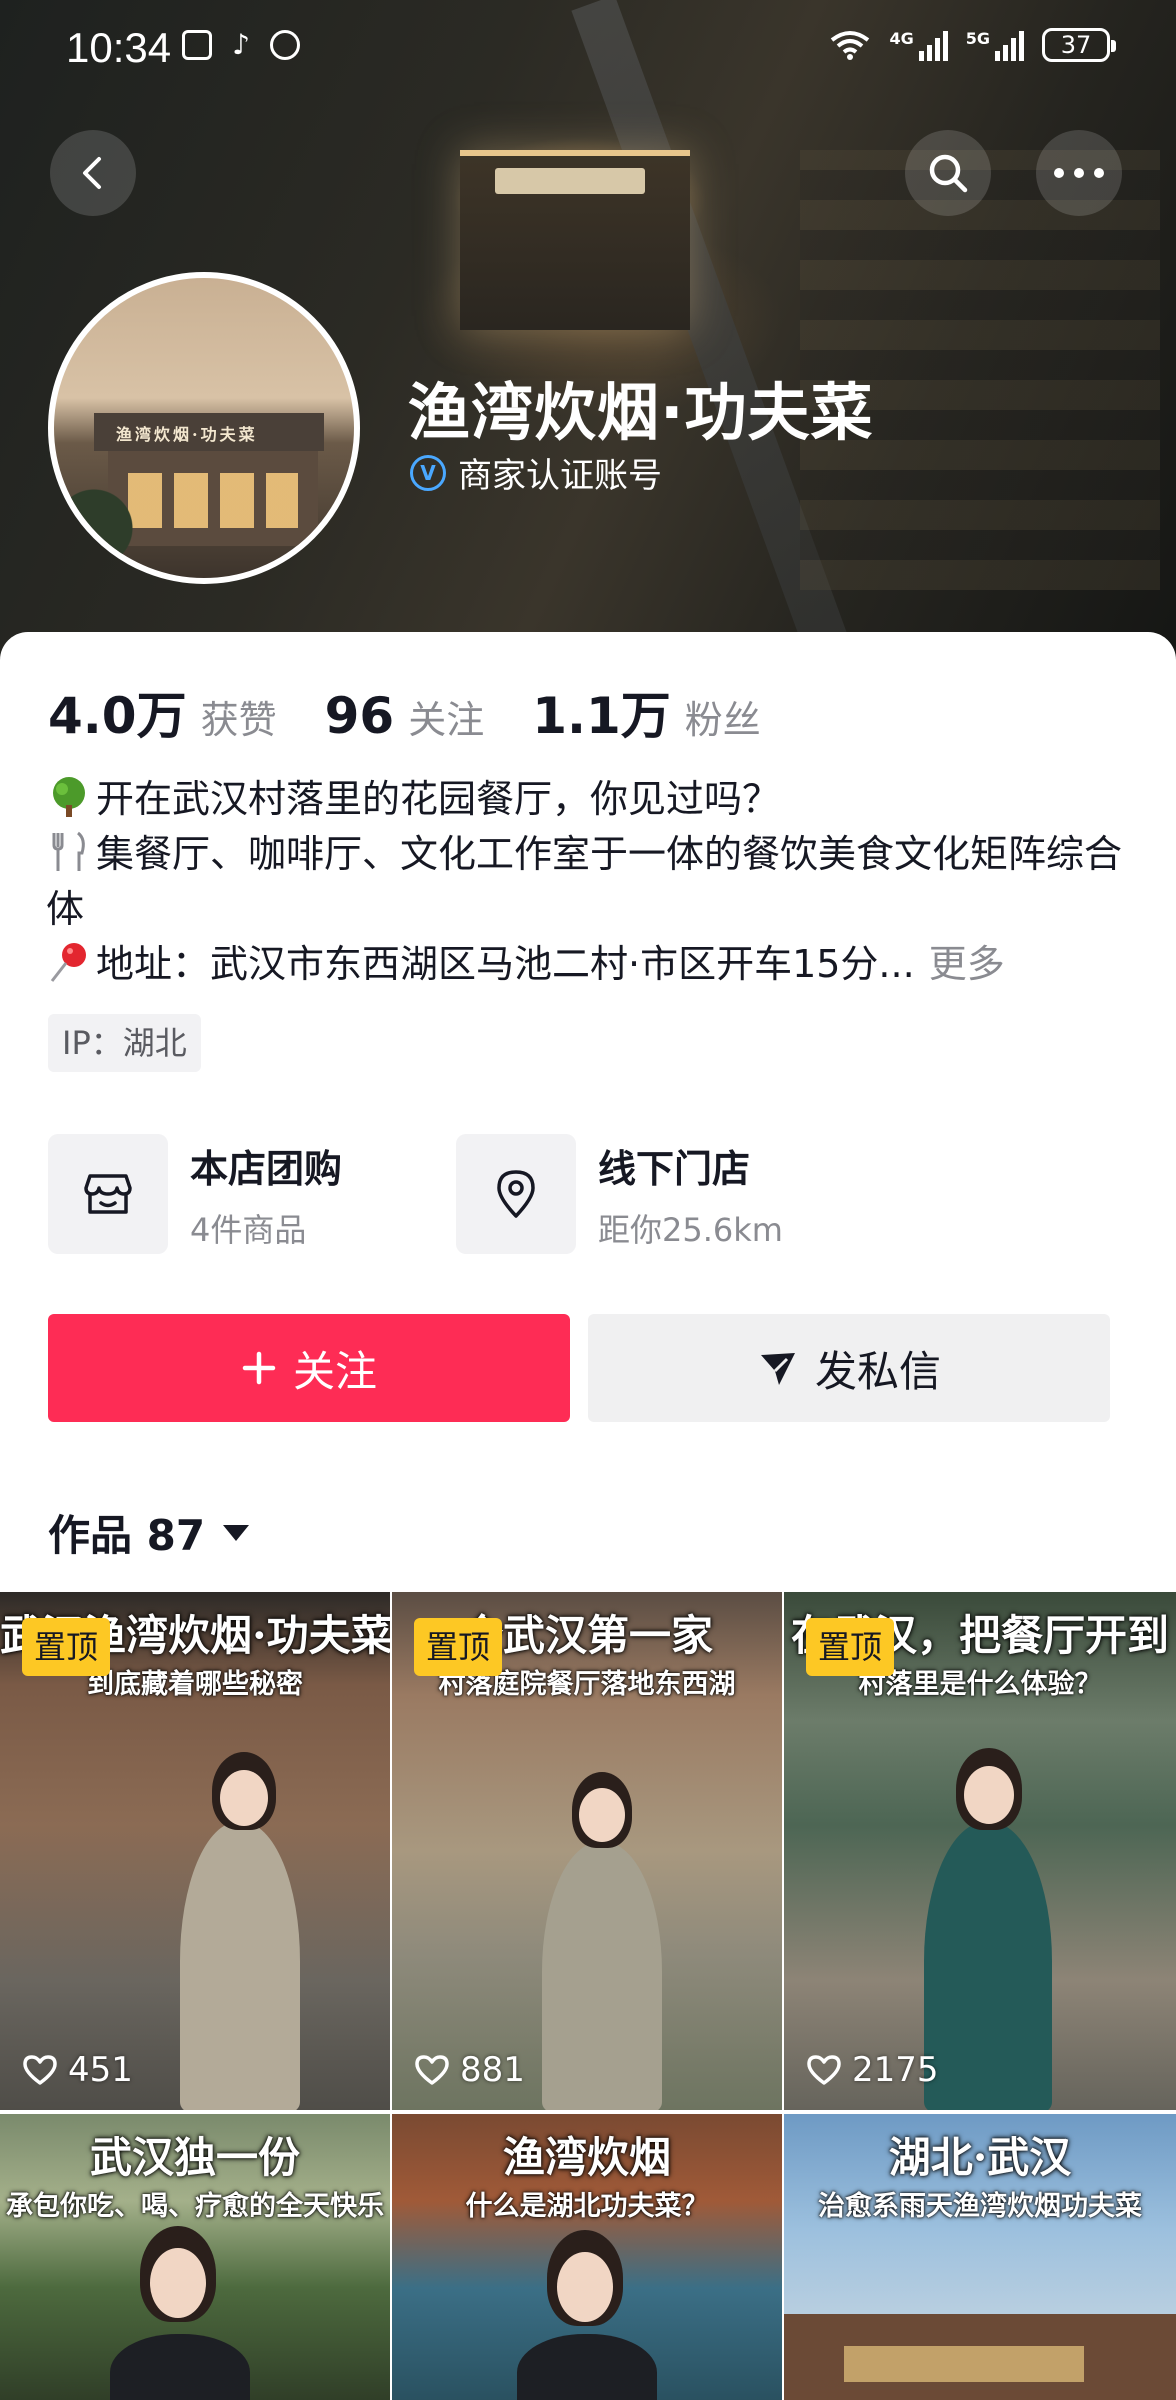 Image resolution: width=1176 pixels, height=2400 pixels. Describe the element at coordinates (405, 716) in the screenshot. I see `stat-following: 96 关注` at that location.